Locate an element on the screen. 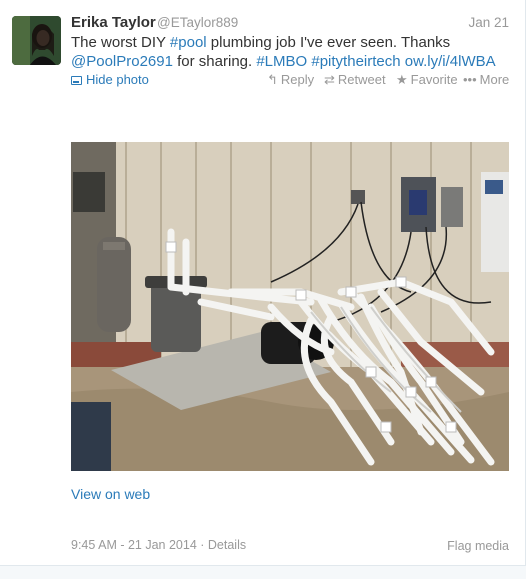 The height and width of the screenshot is (579, 526). tweet-header: Erika Taylor @ETaylor889 Jan 21 is located at coordinates (290, 24).